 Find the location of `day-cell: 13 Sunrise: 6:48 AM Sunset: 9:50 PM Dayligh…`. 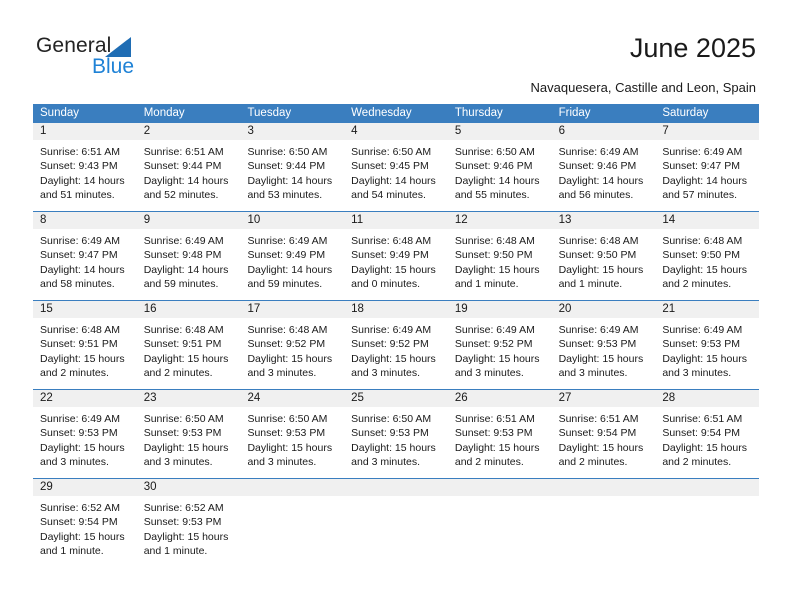

day-cell: 13 Sunrise: 6:48 AM Sunset: 9:50 PM Dayligh… is located at coordinates (603, 256).